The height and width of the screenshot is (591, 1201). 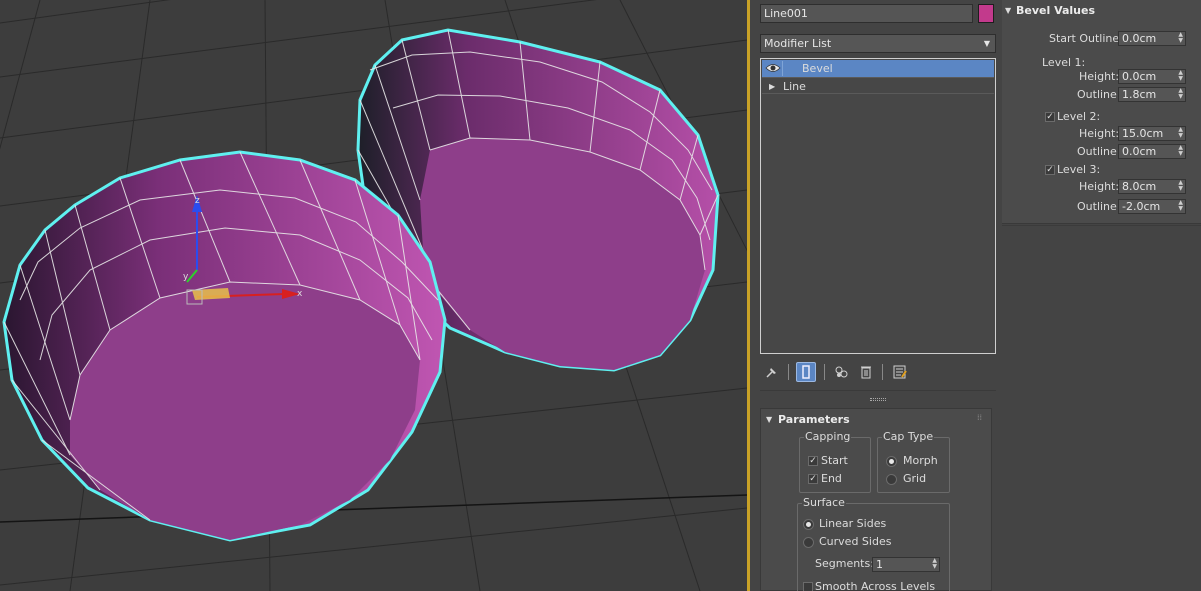 I want to click on gizmo-z-label: z, so click(x=197, y=201).